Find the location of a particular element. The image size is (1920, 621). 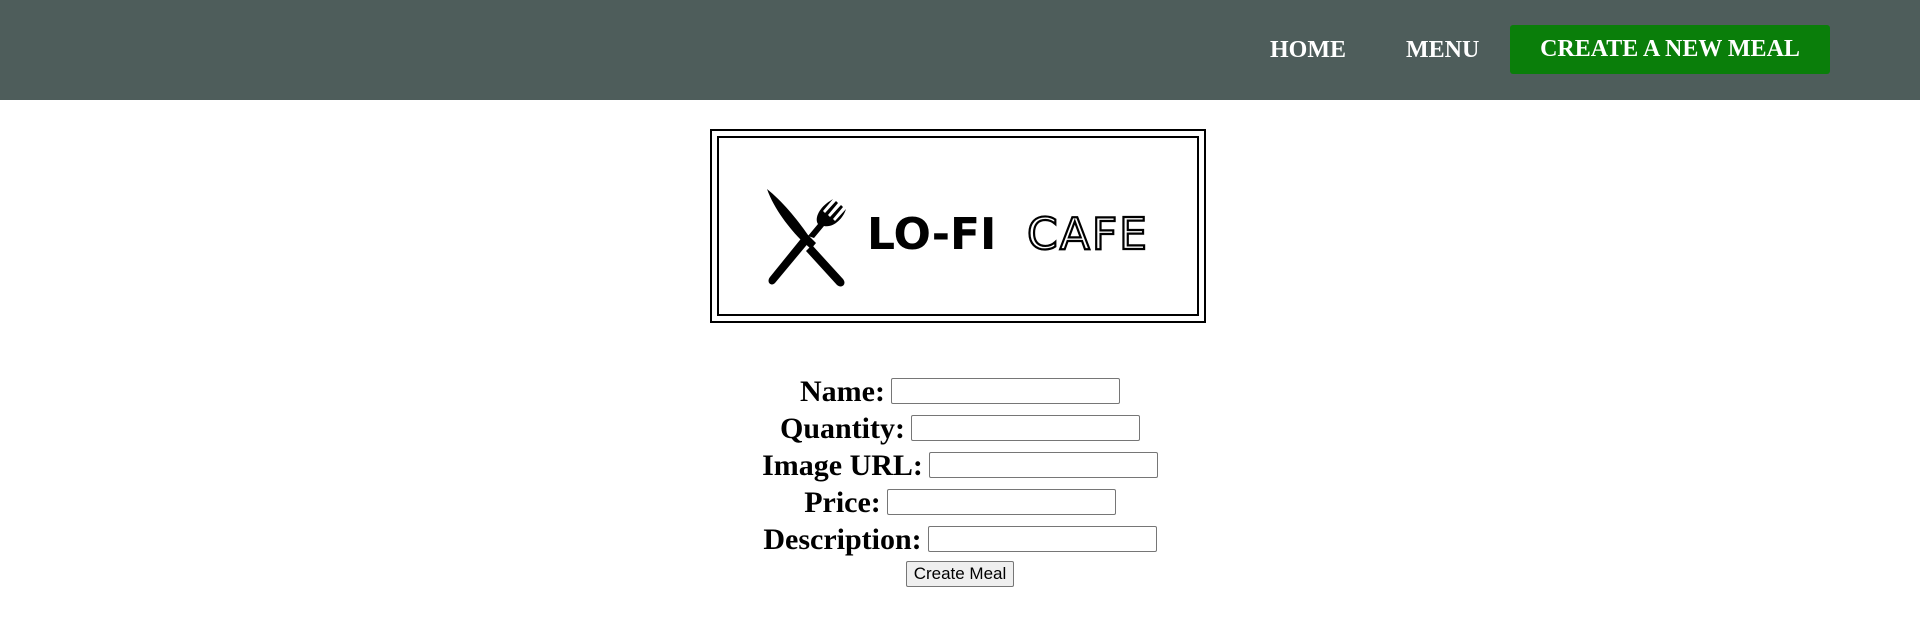

quantity-input is located at coordinates (1025, 428).